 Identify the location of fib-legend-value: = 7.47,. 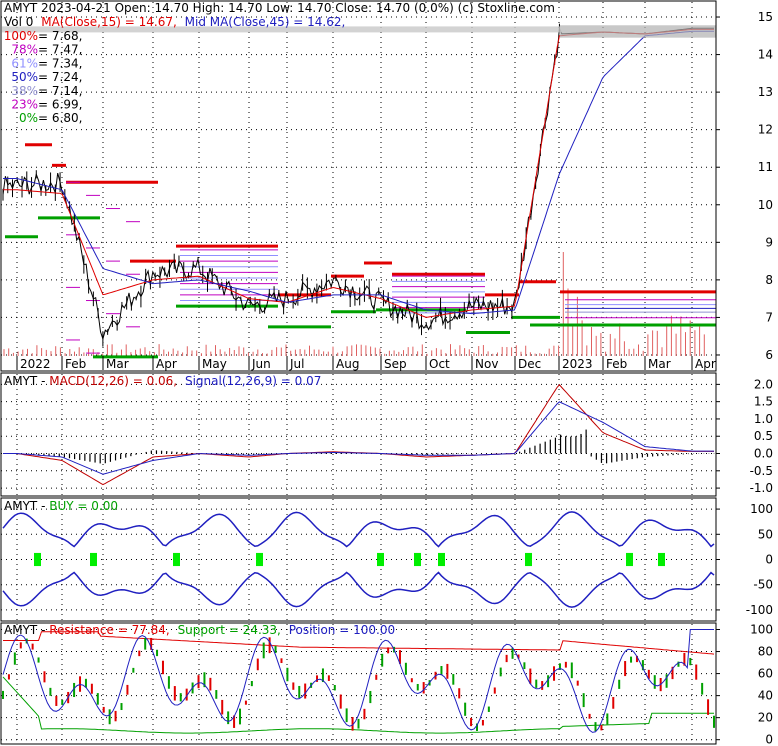
(60, 50).